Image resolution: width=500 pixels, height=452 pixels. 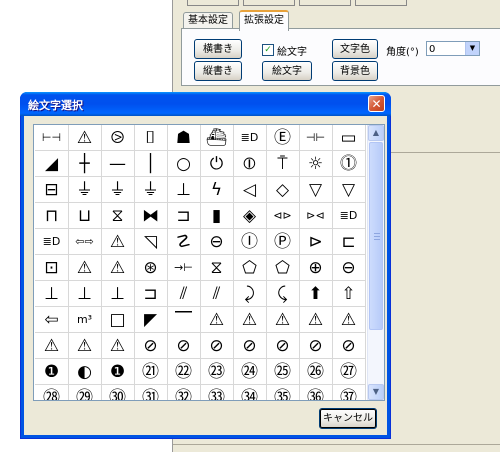 What do you see at coordinates (375, 262) in the screenshot?
I see `vertical-scrollbar: ▲ ▼` at bounding box center [375, 262].